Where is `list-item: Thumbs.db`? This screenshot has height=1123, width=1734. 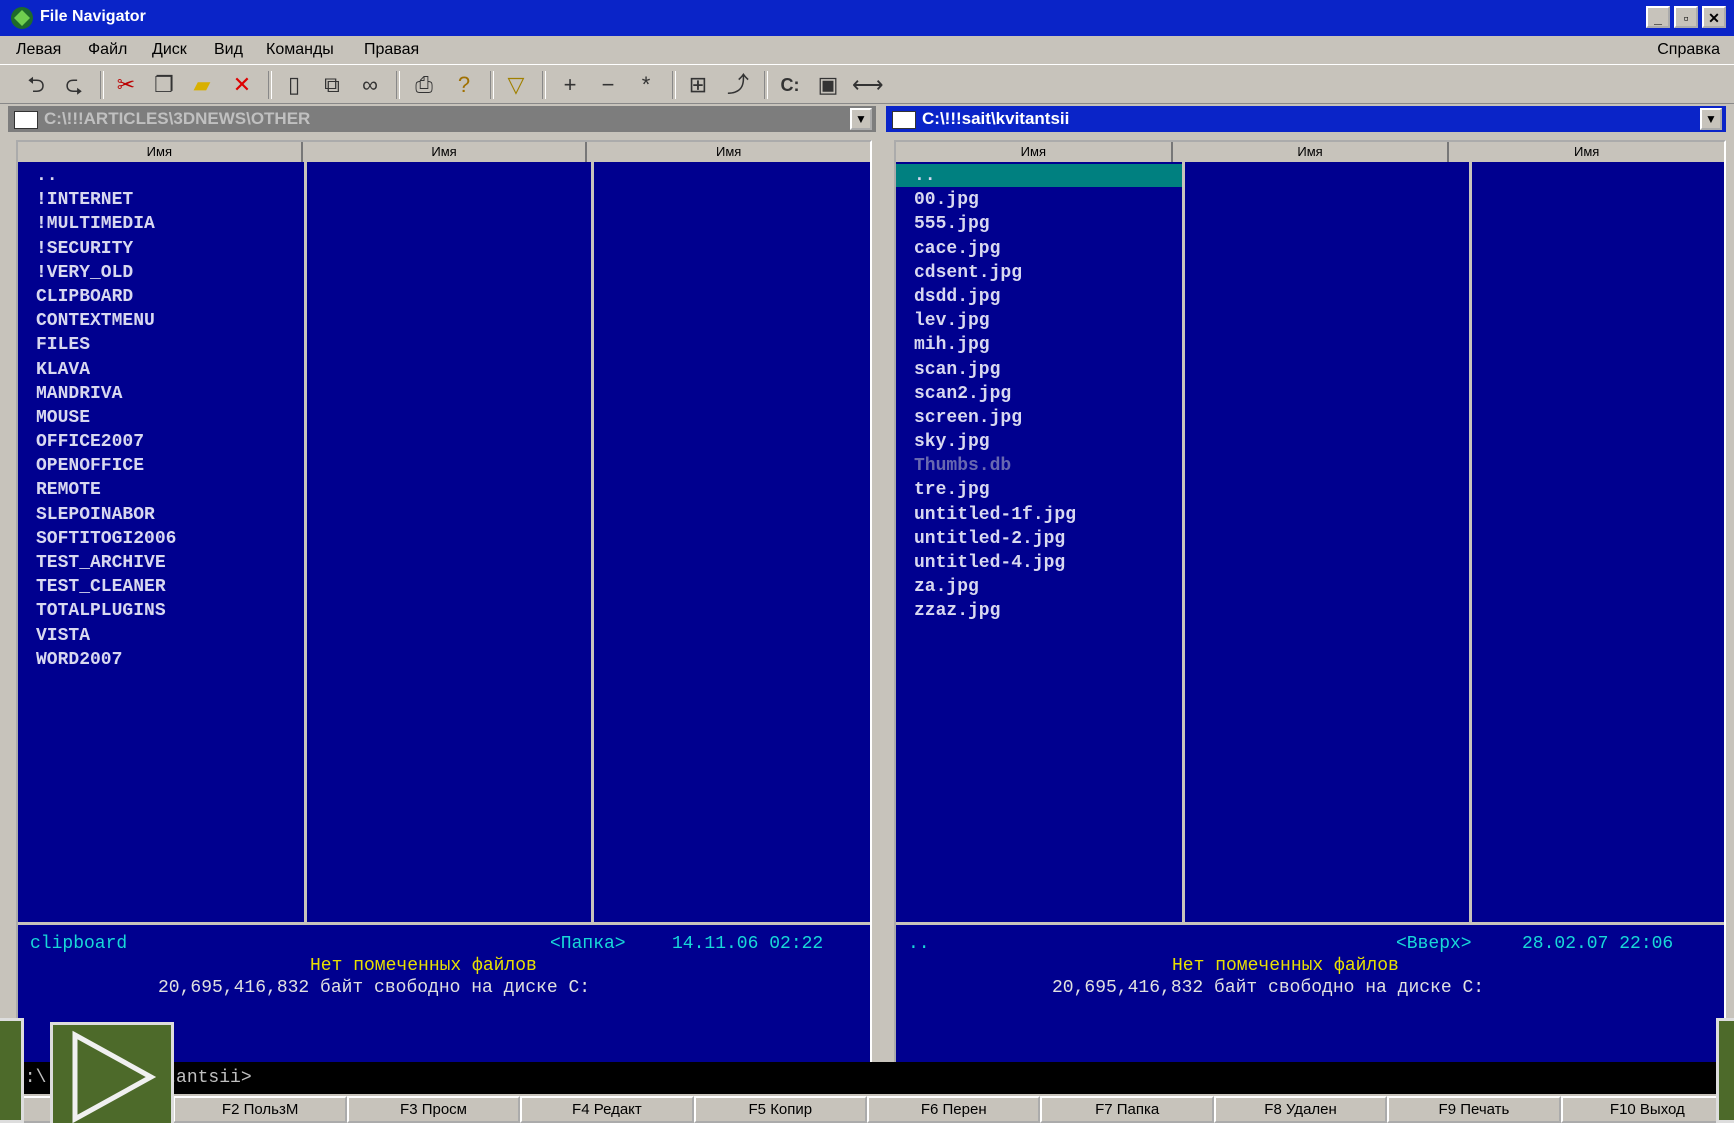 list-item: Thumbs.db is located at coordinates (995, 466).